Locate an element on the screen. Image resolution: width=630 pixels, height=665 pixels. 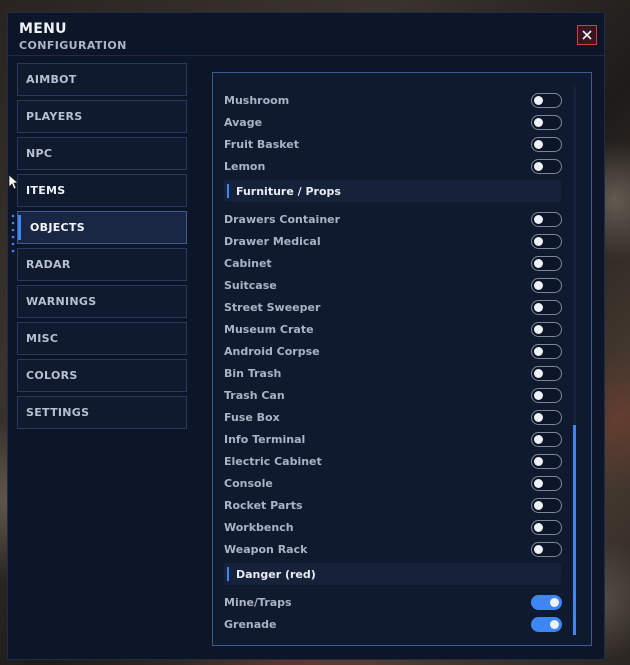
scrollbar-thumb is located at coordinates (574, 530).